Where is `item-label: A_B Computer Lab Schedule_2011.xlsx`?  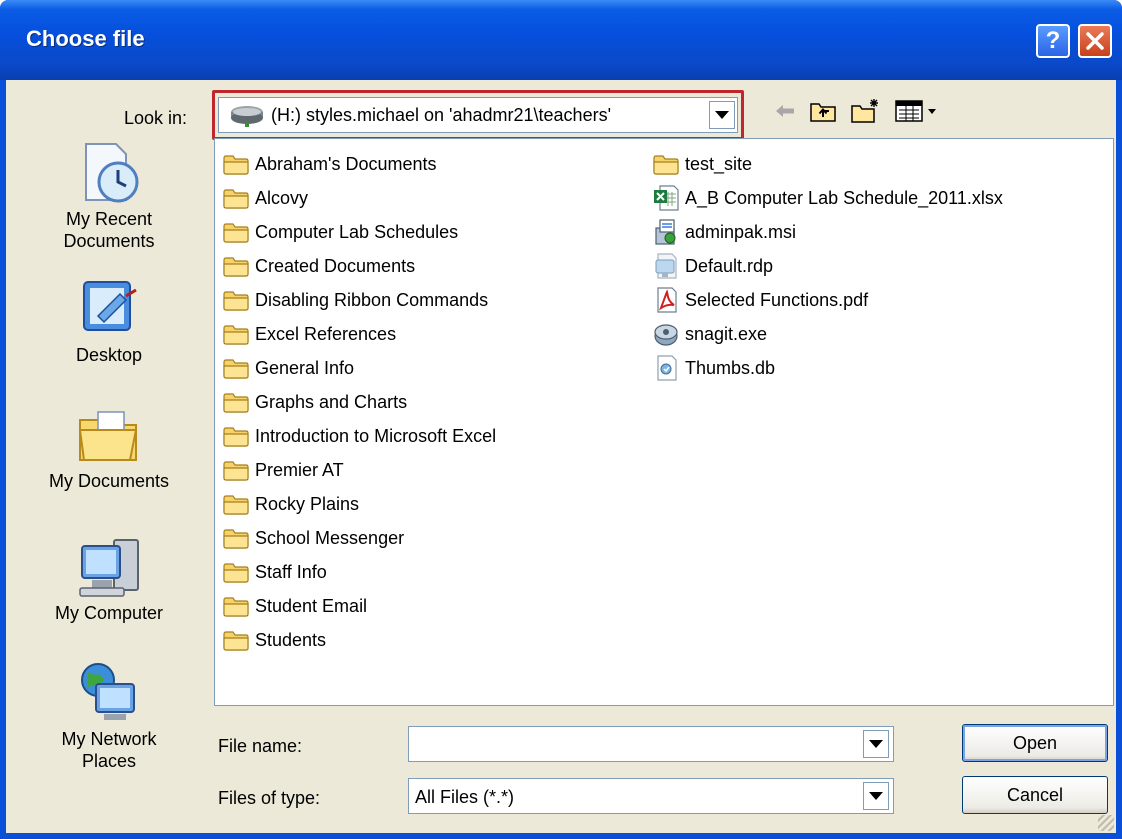
item-label: A_B Computer Lab Schedule_2011.xlsx is located at coordinates (844, 197).